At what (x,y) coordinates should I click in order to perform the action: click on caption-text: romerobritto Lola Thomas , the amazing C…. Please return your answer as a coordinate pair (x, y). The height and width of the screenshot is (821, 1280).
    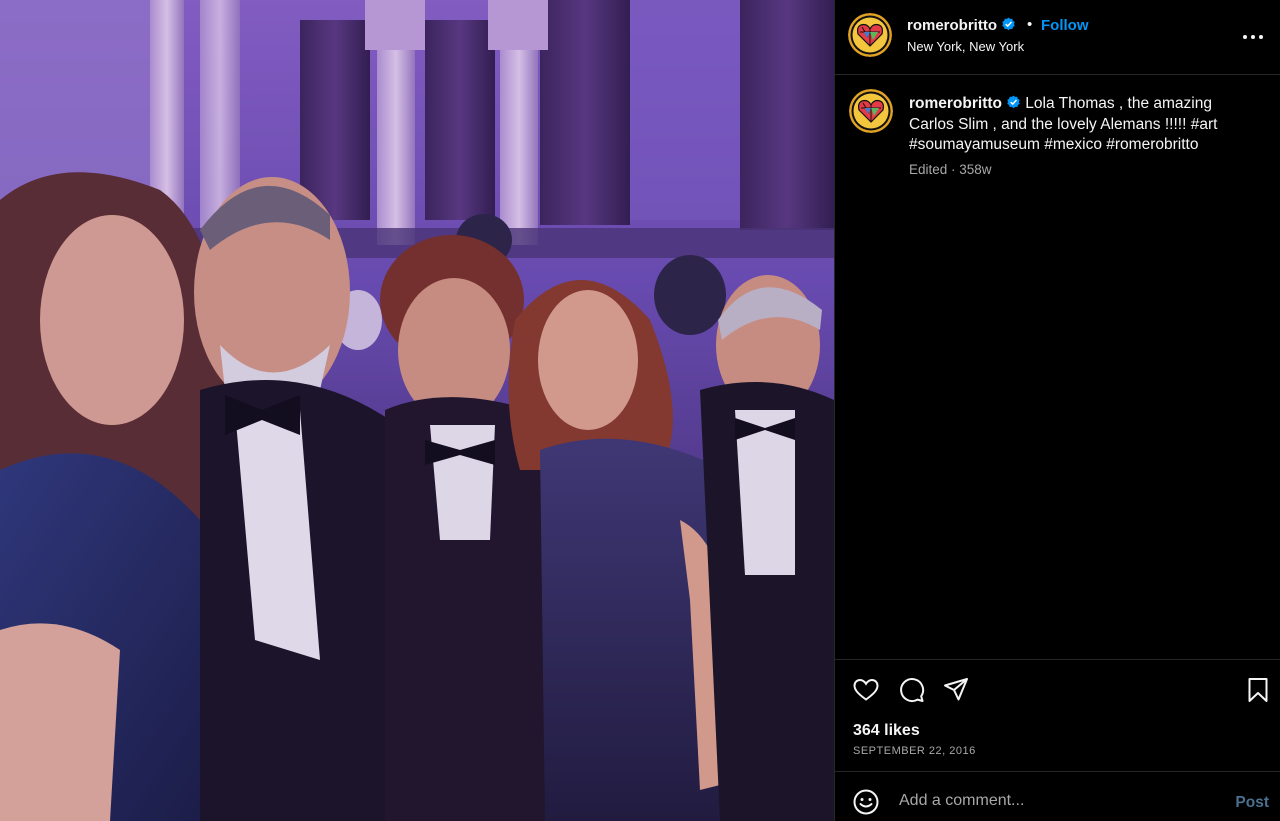
    Looking at the image, I should click on (1079, 125).